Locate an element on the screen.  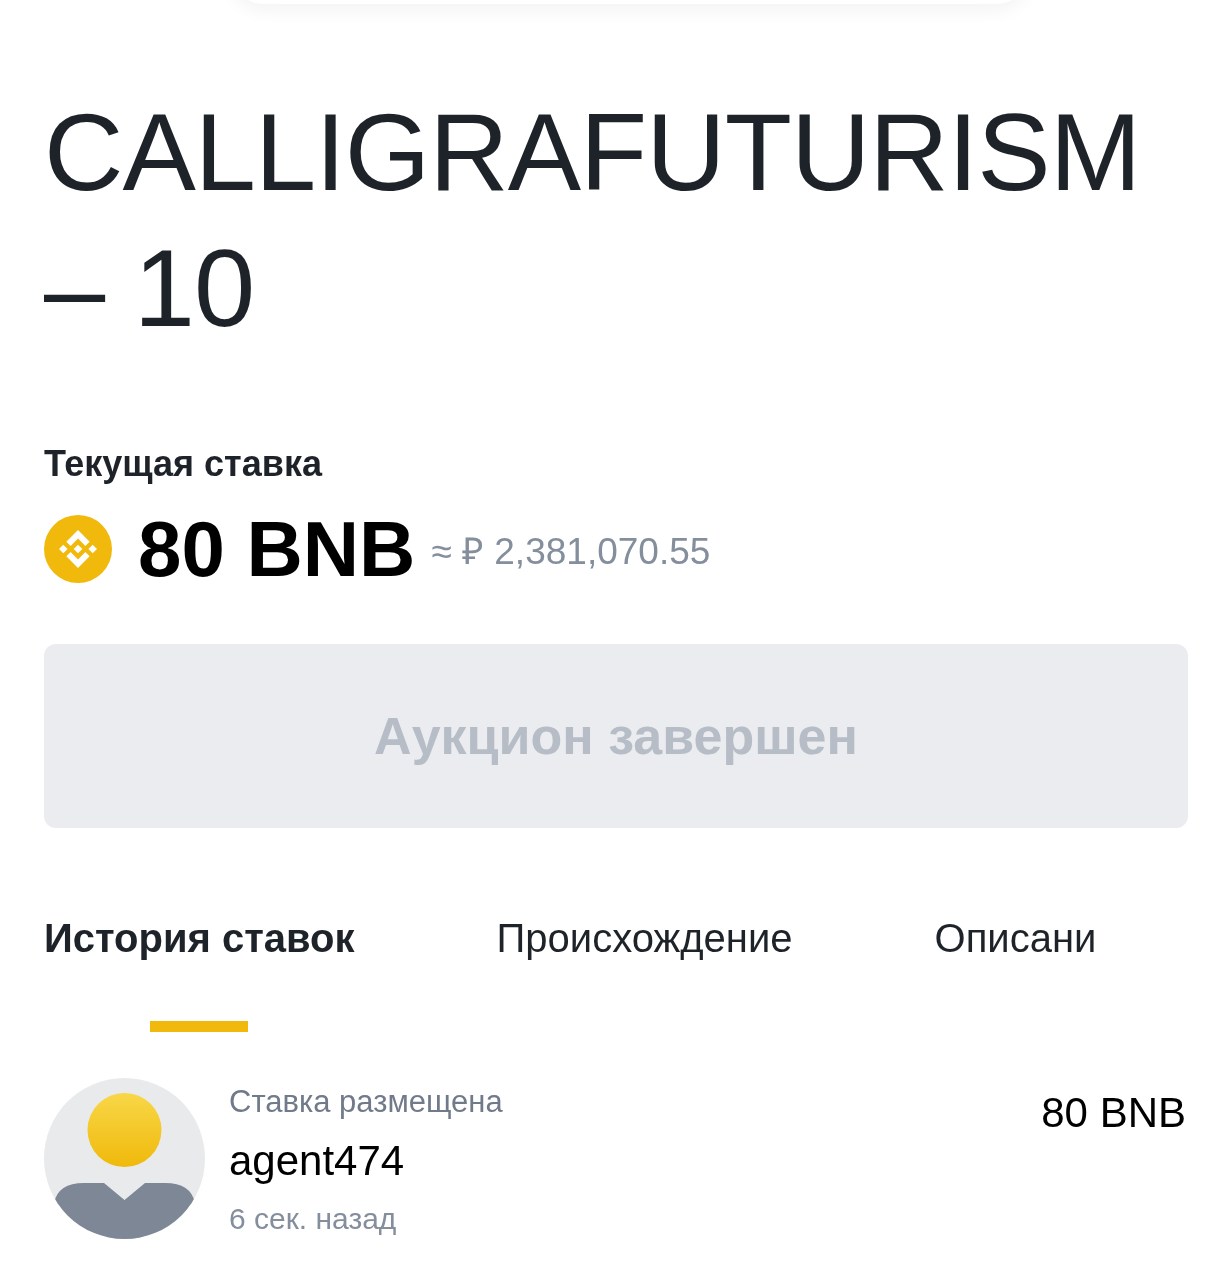
bid-amount: 80 BNB is located at coordinates (1113, 1113).